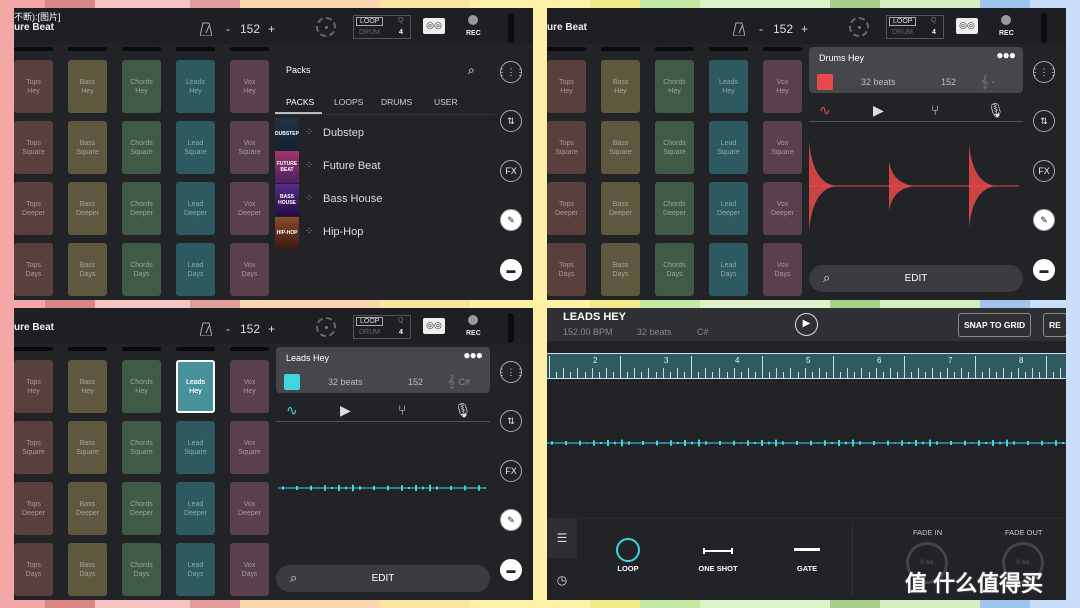 The height and width of the screenshot is (608, 1080). Describe the element at coordinates (739, 29) in the screenshot. I see `metronome-icon` at that location.